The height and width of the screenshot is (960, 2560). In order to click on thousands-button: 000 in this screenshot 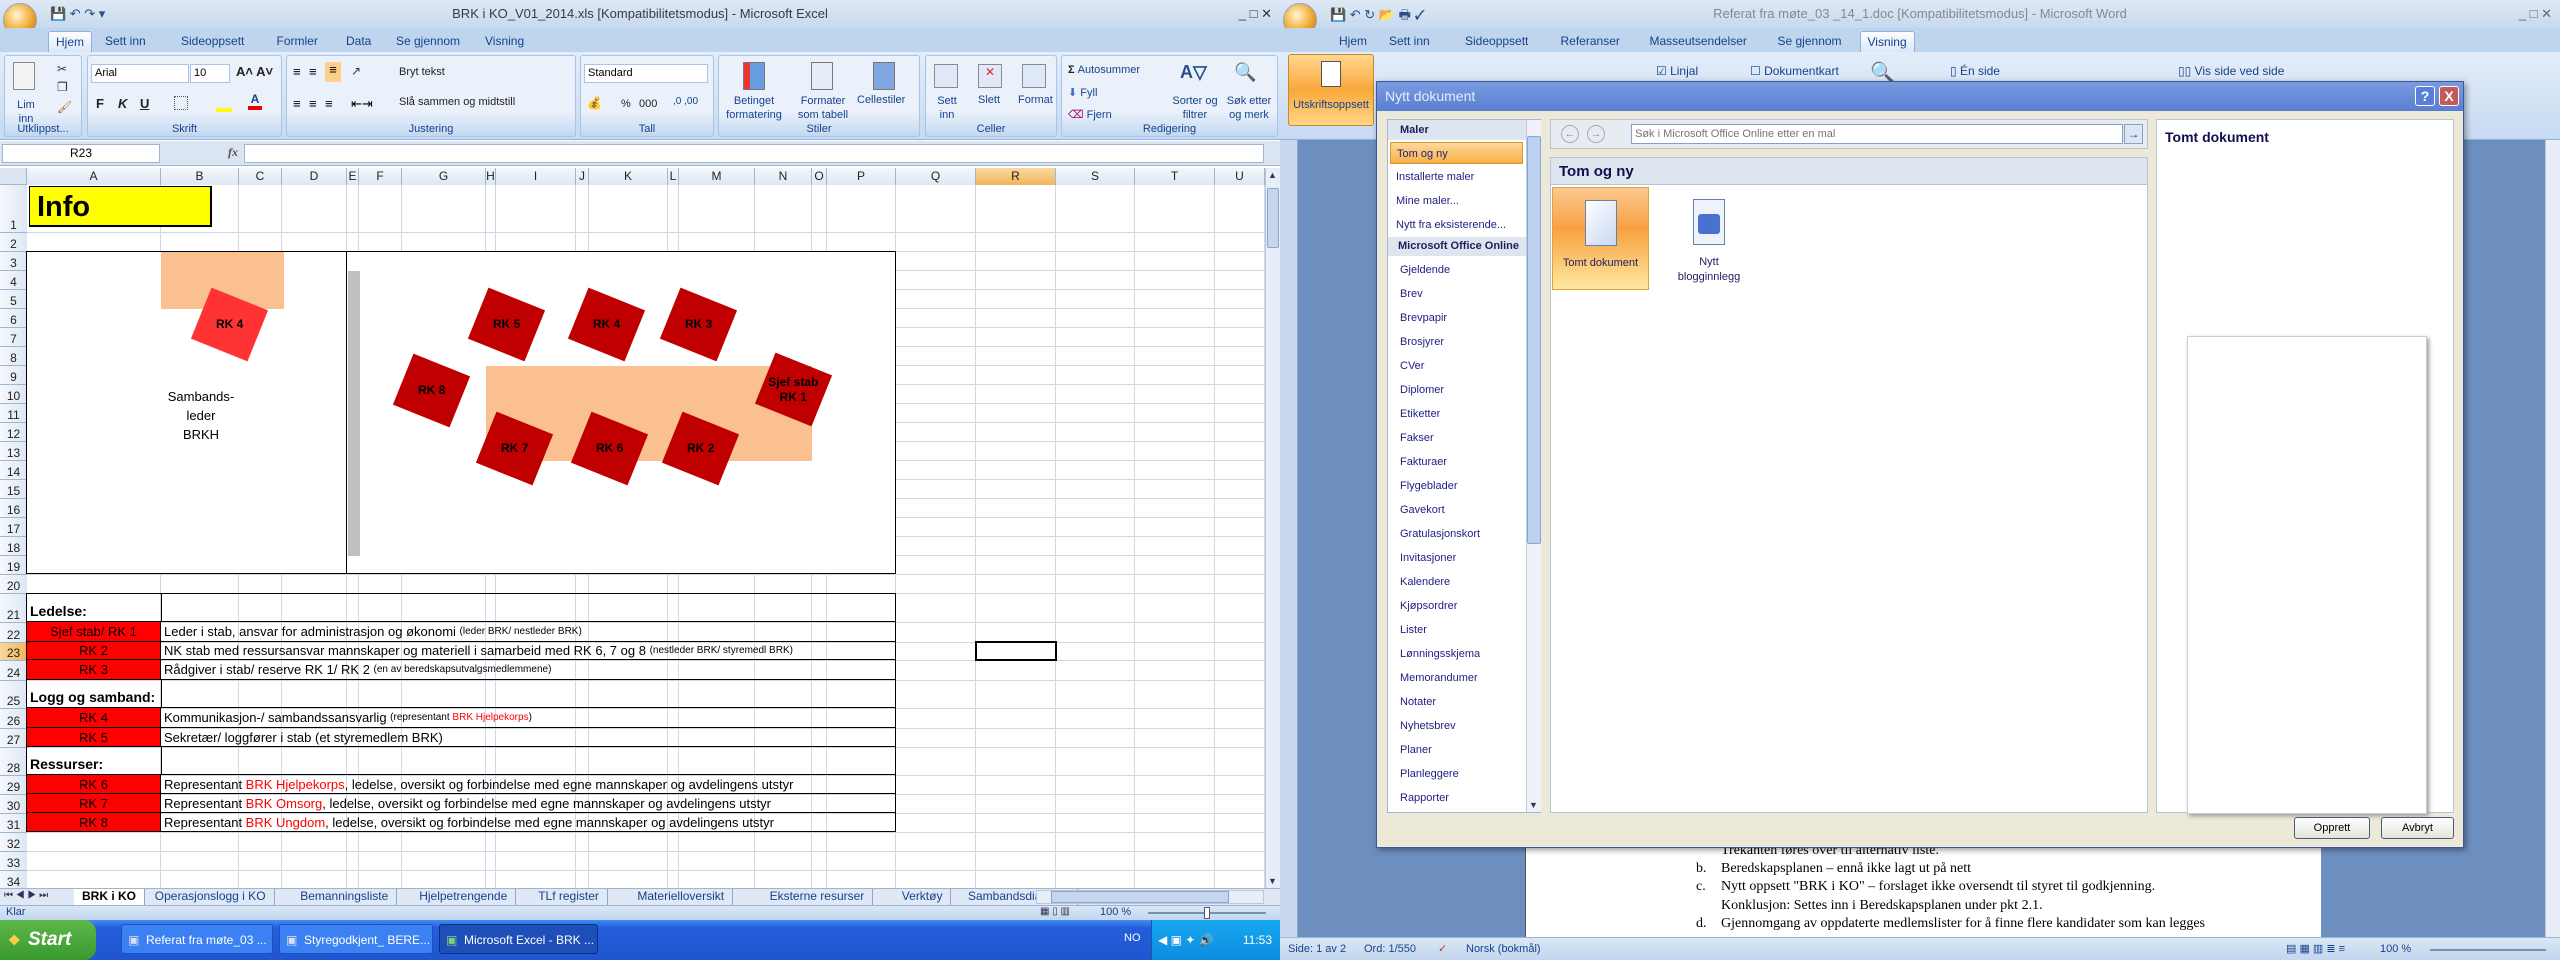, I will do `click(648, 104)`.